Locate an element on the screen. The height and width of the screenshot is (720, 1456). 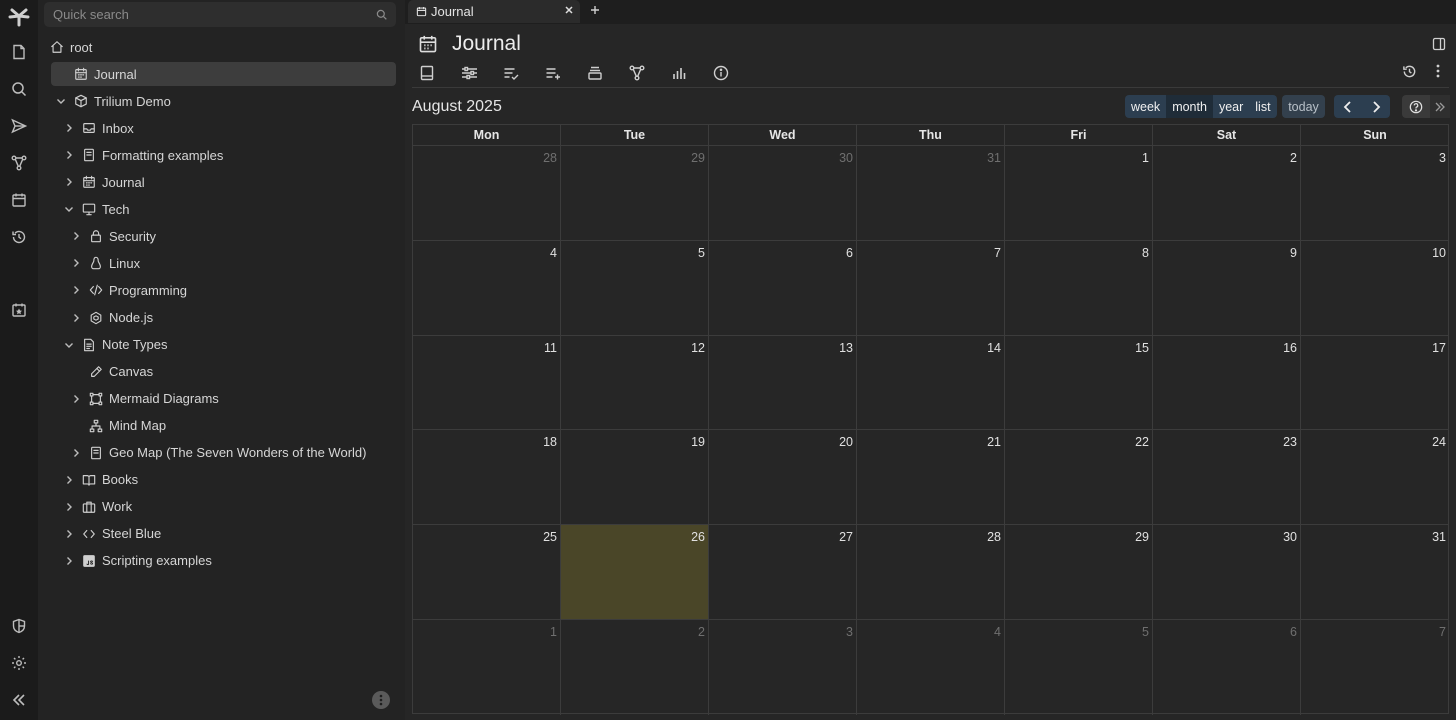
day-cell: 15 is located at coordinates (1079, 383).